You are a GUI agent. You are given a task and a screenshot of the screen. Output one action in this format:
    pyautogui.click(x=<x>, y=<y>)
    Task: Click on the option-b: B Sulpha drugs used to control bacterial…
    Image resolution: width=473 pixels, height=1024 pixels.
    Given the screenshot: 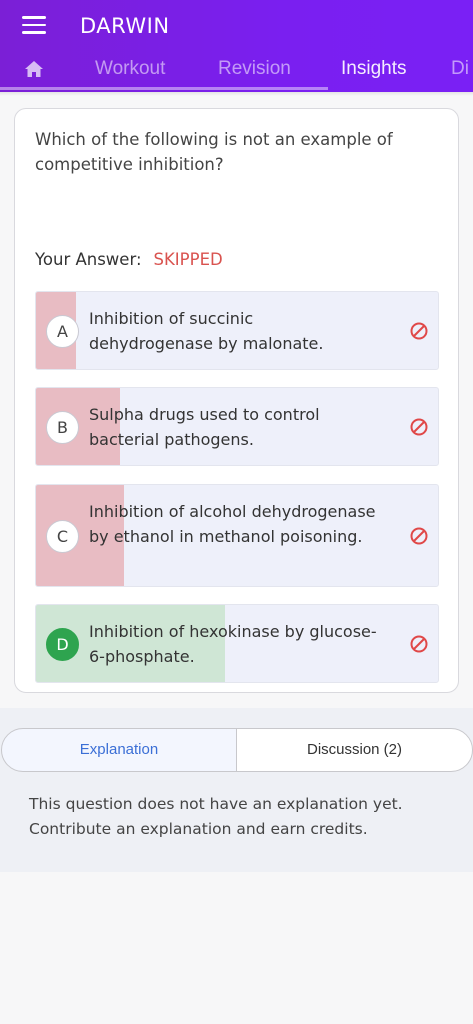 What is the action you would take?
    pyautogui.click(x=237, y=426)
    